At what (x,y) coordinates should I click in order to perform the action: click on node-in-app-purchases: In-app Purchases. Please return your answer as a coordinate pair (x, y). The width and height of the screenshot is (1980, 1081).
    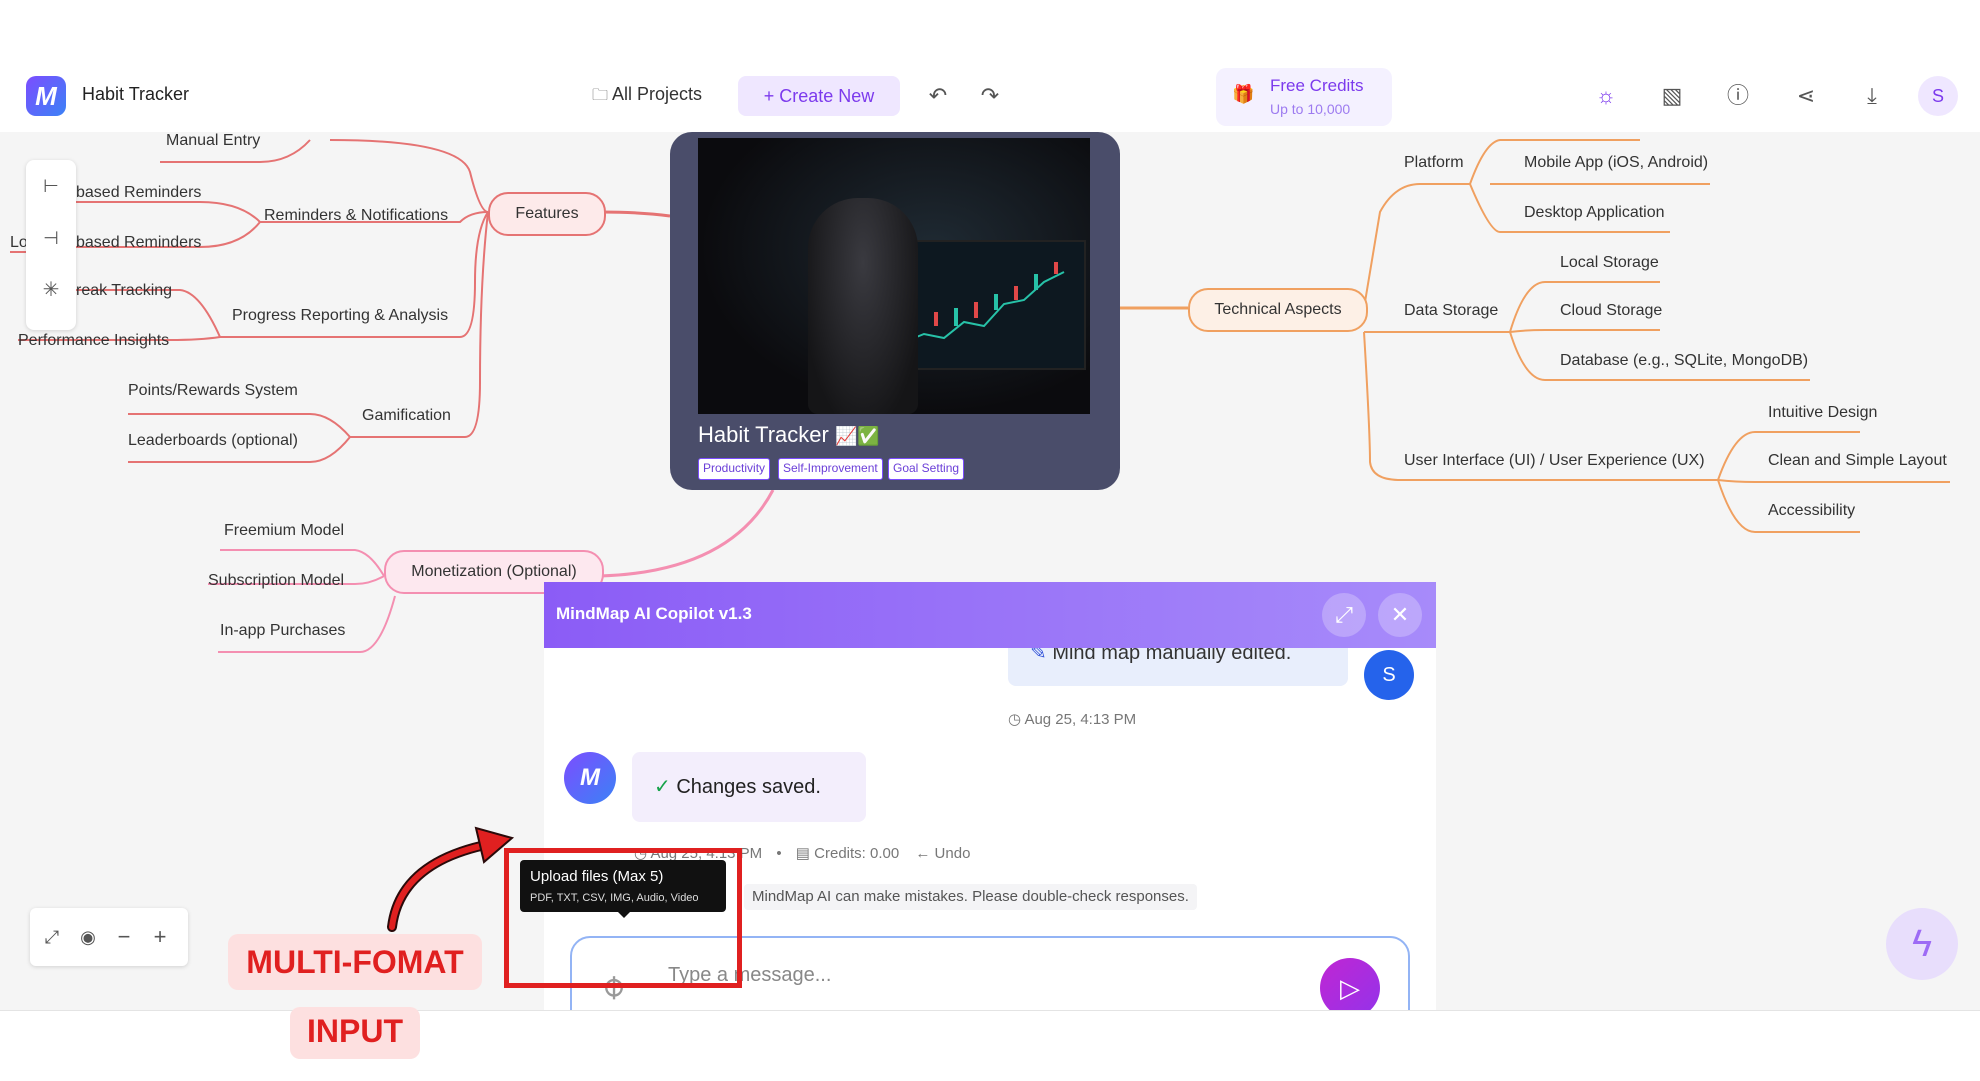
    Looking at the image, I should click on (282, 631).